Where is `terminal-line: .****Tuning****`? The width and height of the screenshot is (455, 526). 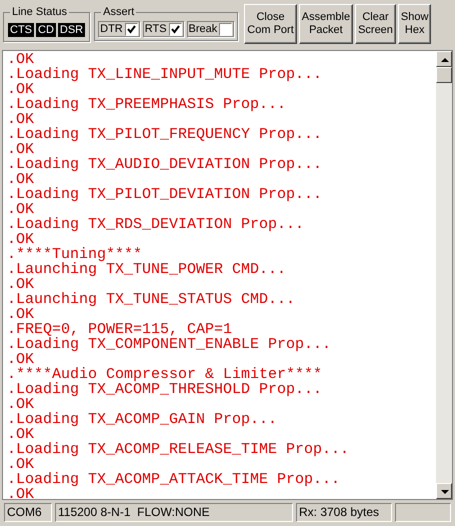
terminal-line: .****Tuning**** is located at coordinates (75, 254).